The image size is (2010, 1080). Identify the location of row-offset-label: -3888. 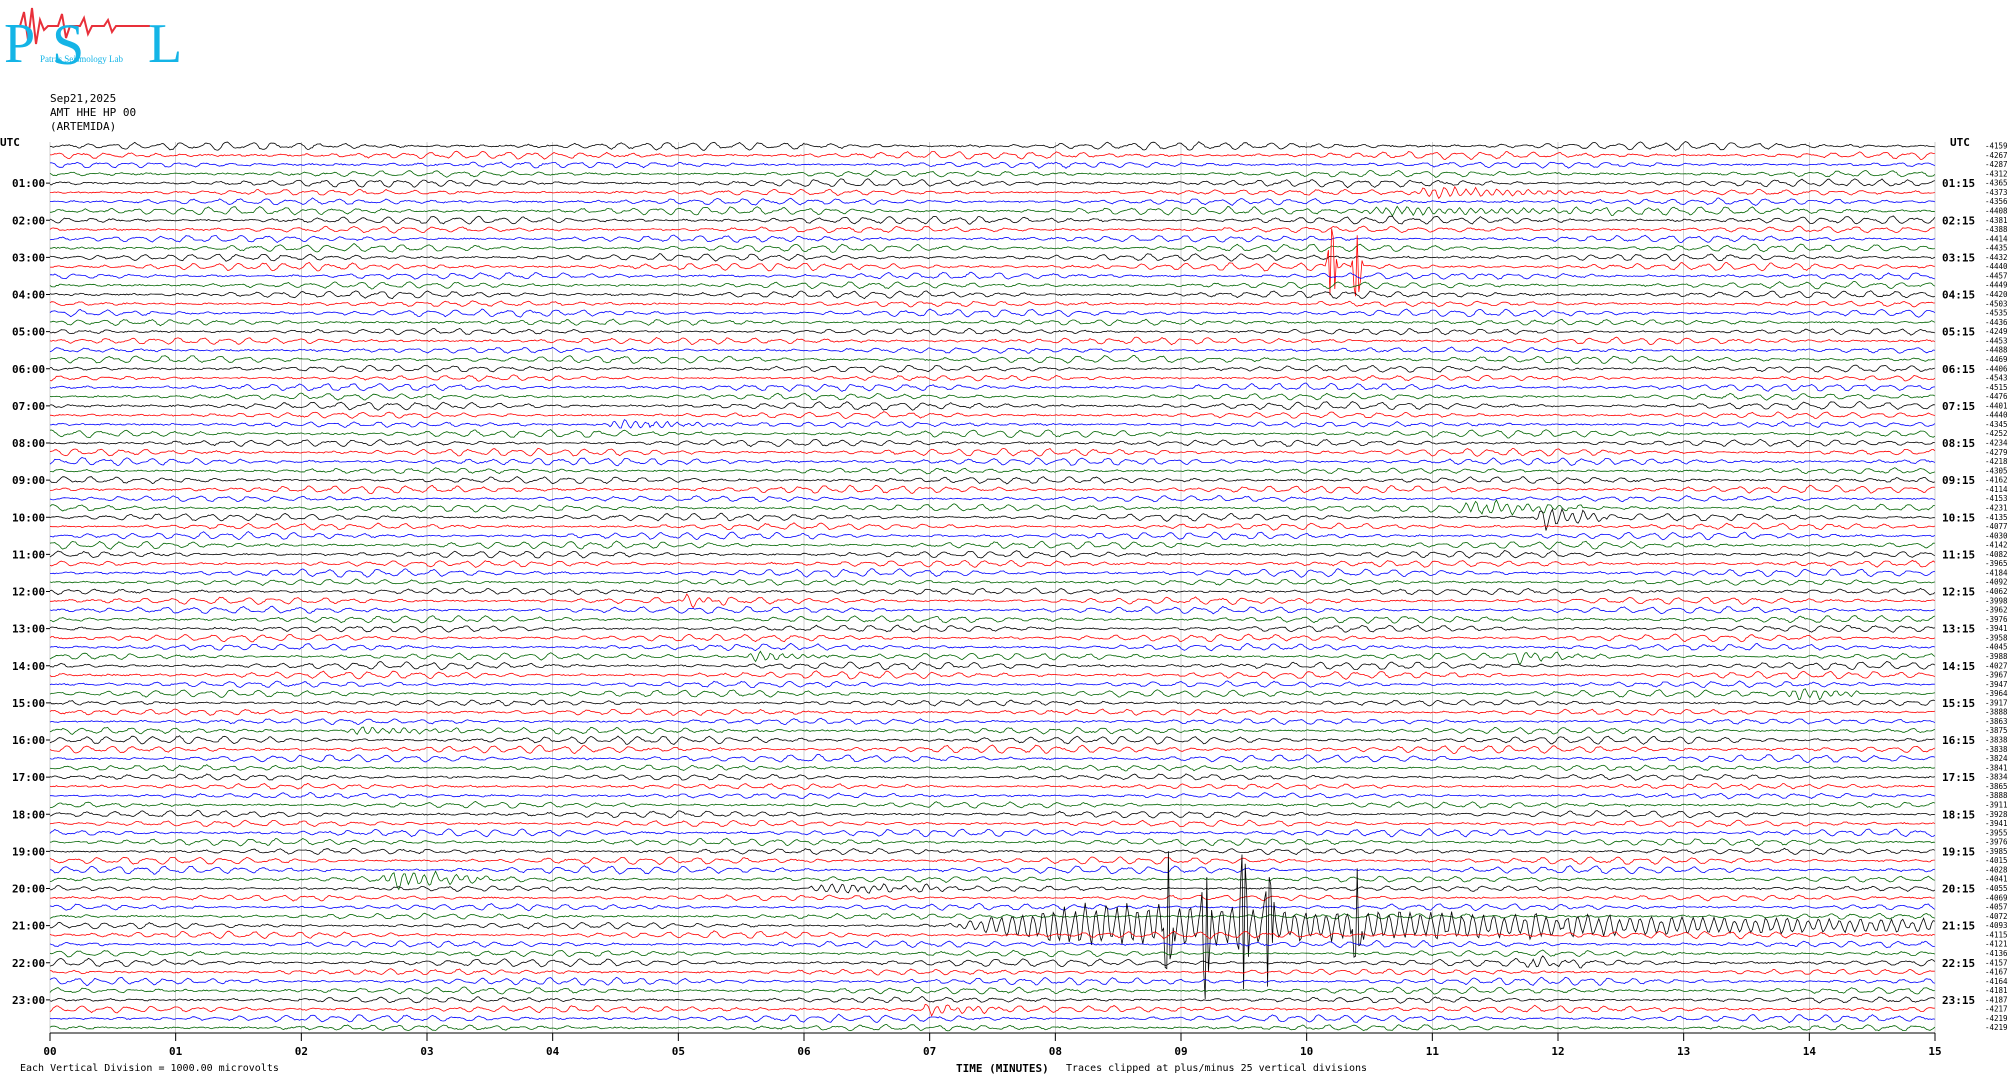
(1996, 712).